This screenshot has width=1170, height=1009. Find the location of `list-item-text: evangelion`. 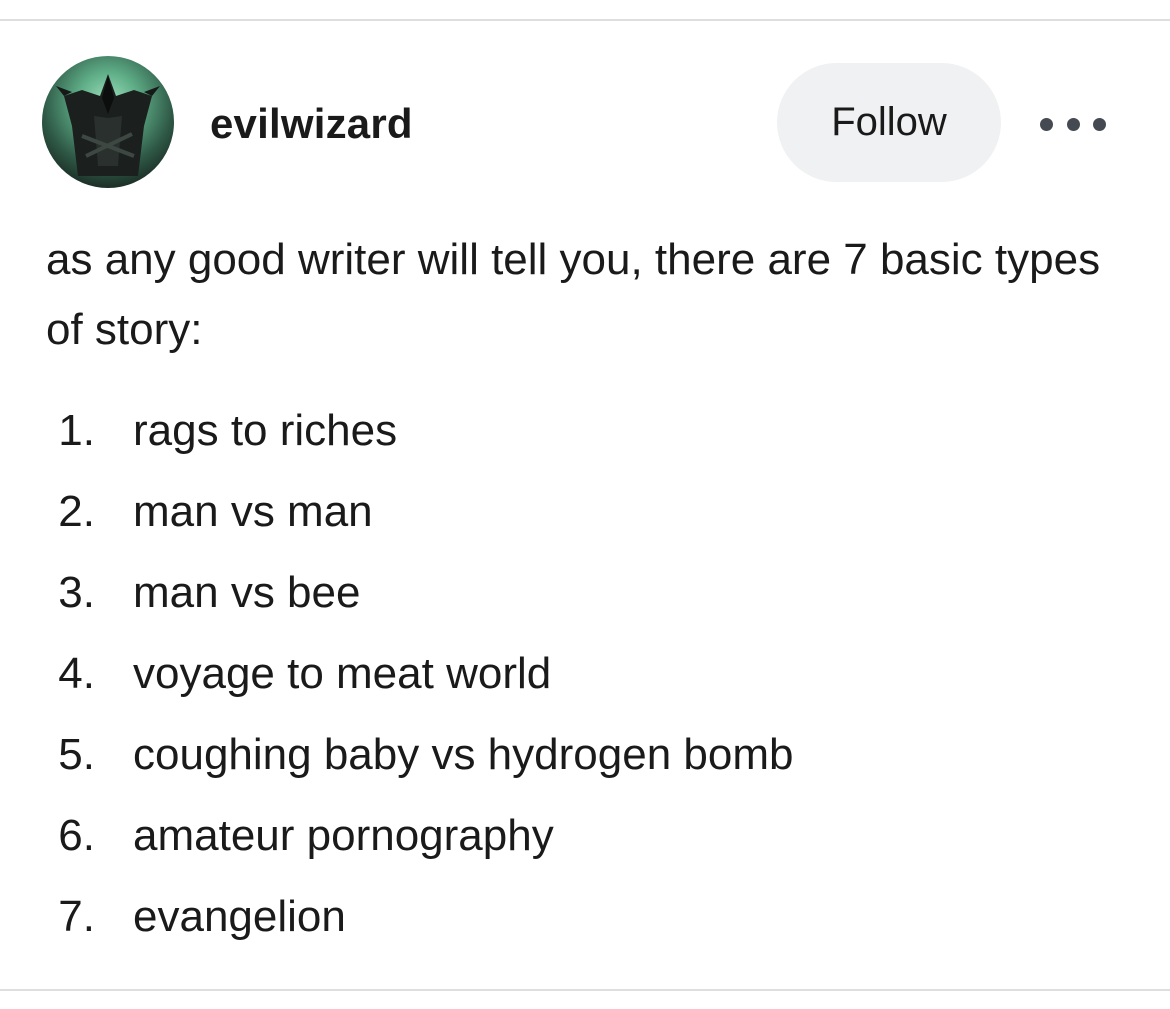

list-item-text: evangelion is located at coordinates (239, 916).